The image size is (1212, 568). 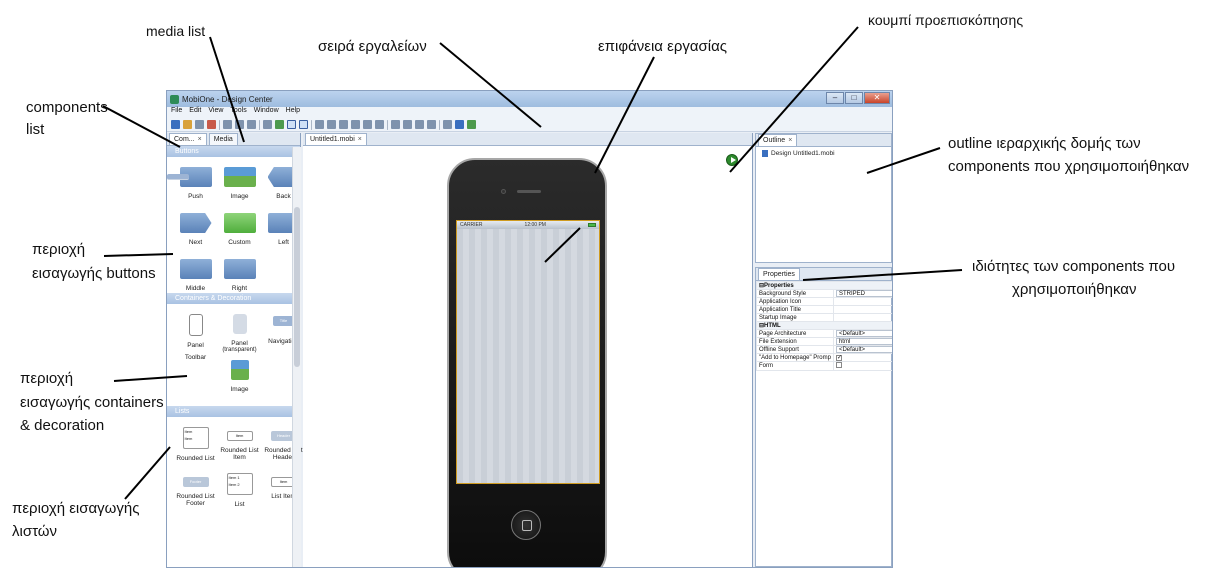 I want to click on add-to-homepage-checkbox: ✓, so click(x=838, y=357).